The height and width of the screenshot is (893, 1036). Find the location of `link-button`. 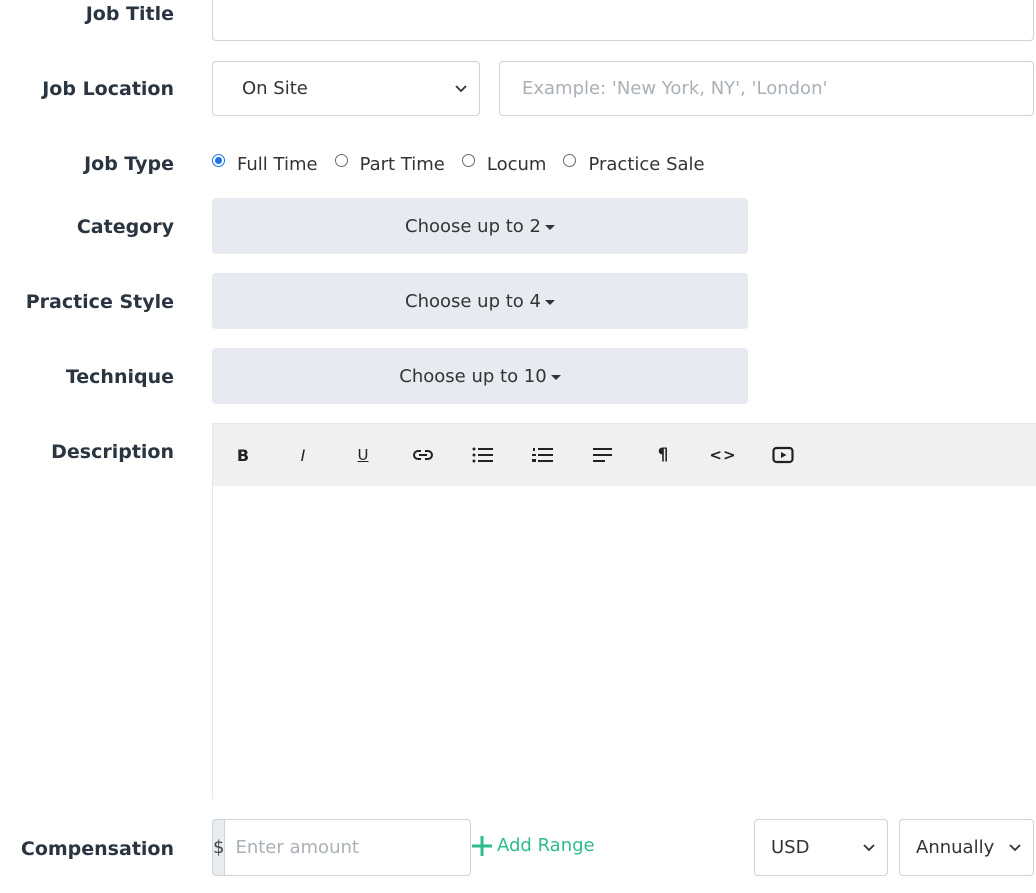

link-button is located at coordinates (423, 455).